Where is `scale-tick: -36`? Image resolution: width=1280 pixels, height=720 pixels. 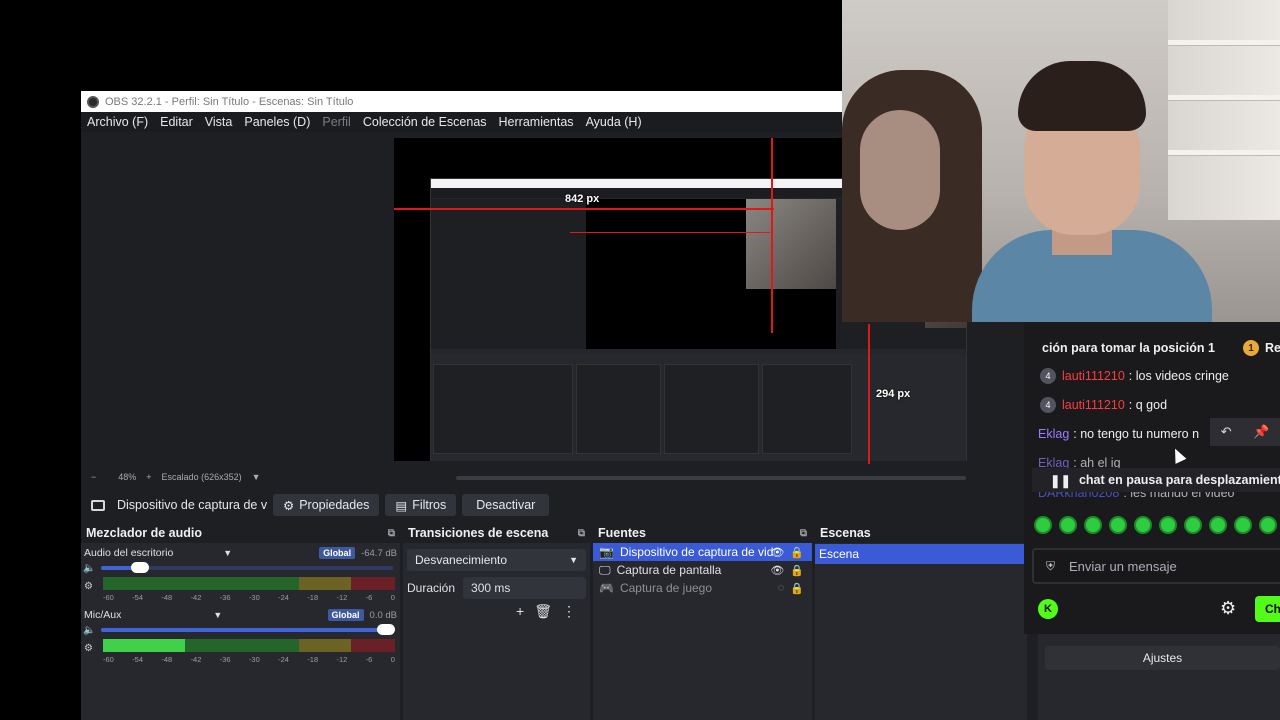 scale-tick: -36 is located at coordinates (225, 597).